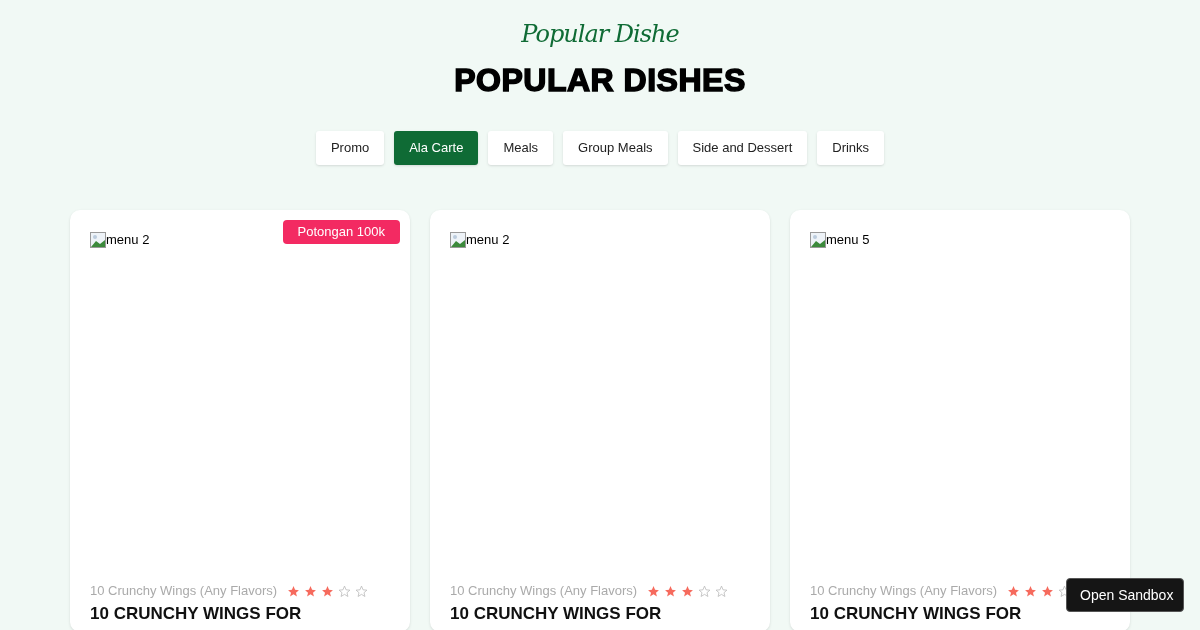  What do you see at coordinates (350, 148) in the screenshot?
I see `category-tab: Promo` at bounding box center [350, 148].